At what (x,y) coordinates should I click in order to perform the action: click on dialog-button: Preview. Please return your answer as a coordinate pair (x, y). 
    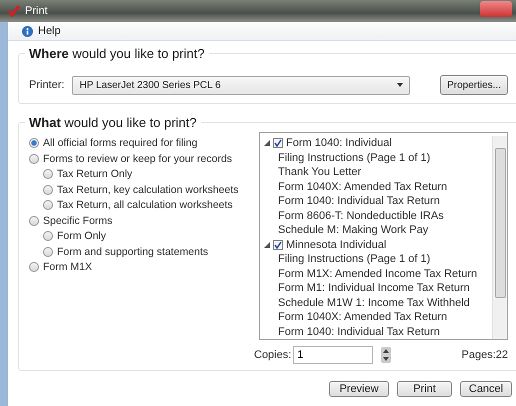
    Looking at the image, I should click on (359, 389).